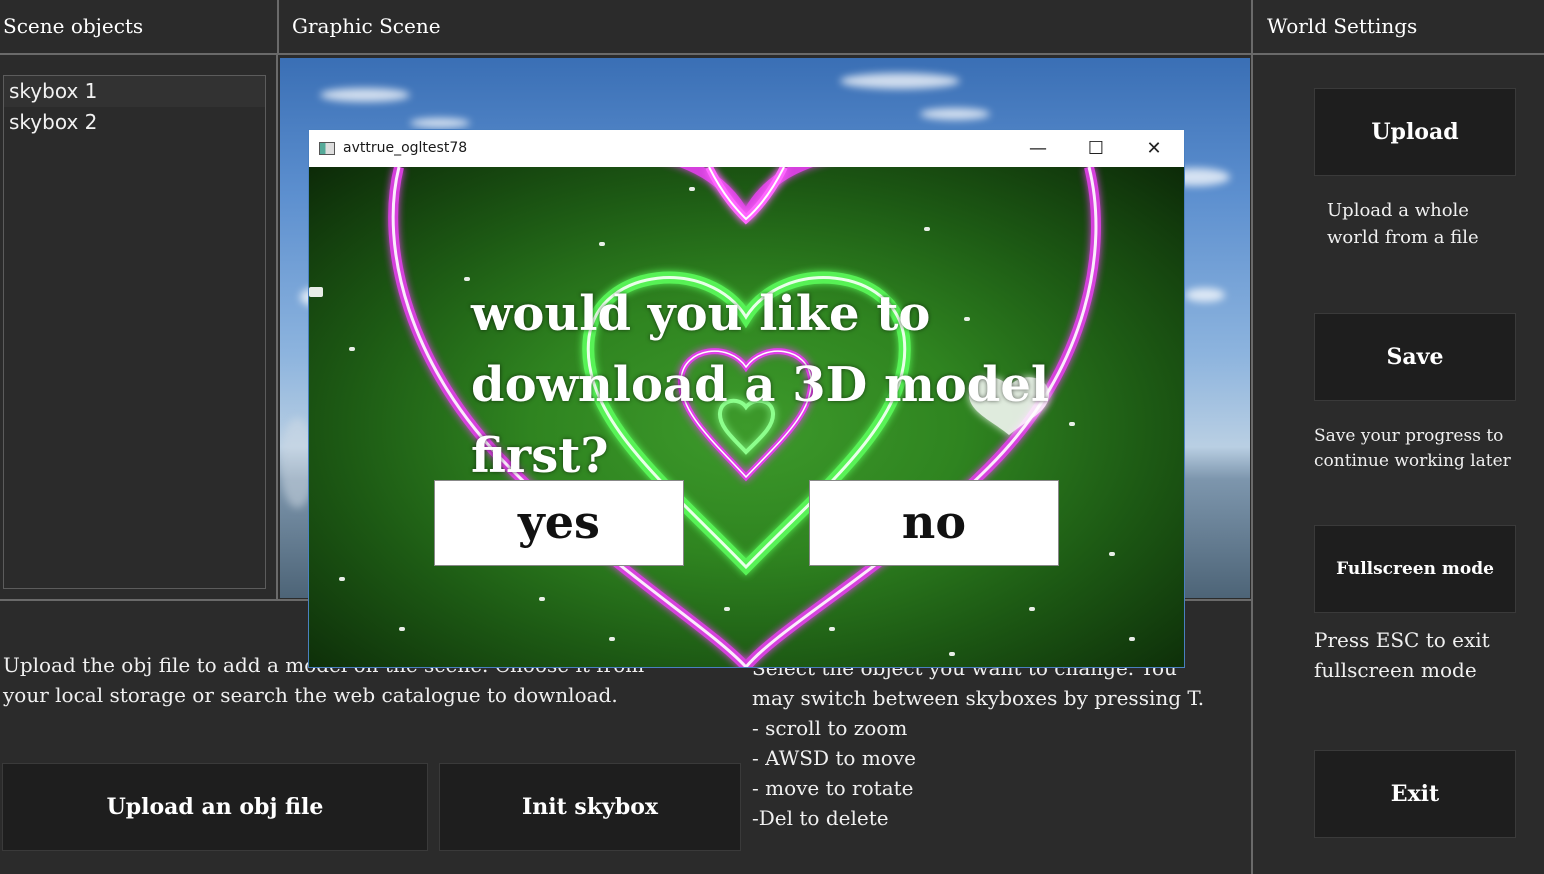 Image resolution: width=1544 pixels, height=874 pixels. I want to click on list-item: skybox 2, so click(134, 122).